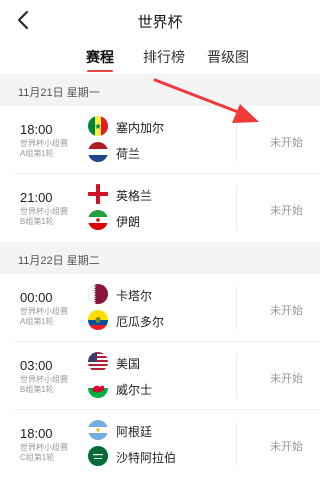 This screenshot has height=478, width=320. What do you see at coordinates (98, 294) in the screenshot?
I see `qatar-flag-icon` at bounding box center [98, 294].